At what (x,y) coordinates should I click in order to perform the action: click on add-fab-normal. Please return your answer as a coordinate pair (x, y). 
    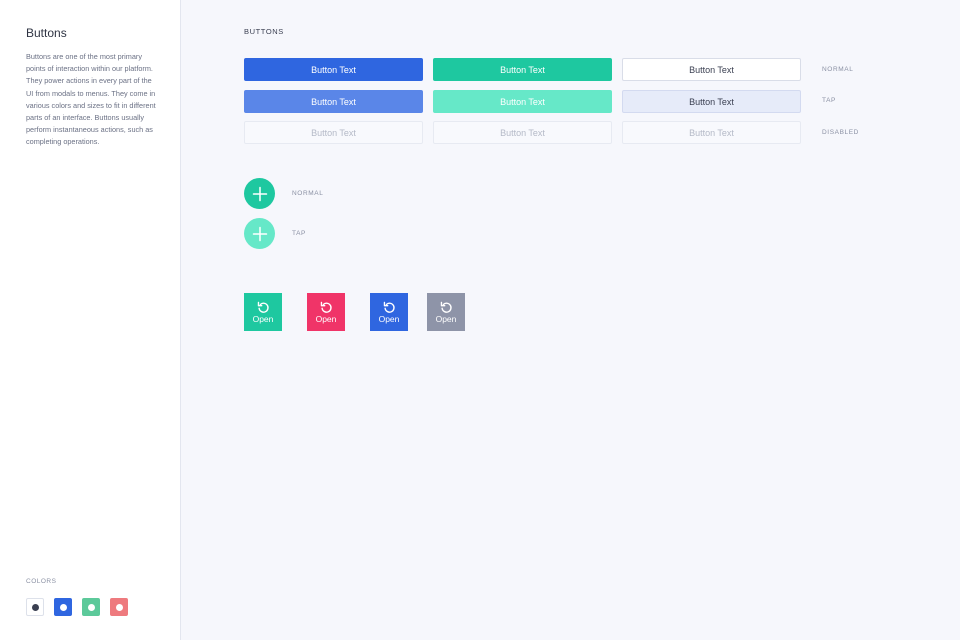
    Looking at the image, I should click on (259, 193).